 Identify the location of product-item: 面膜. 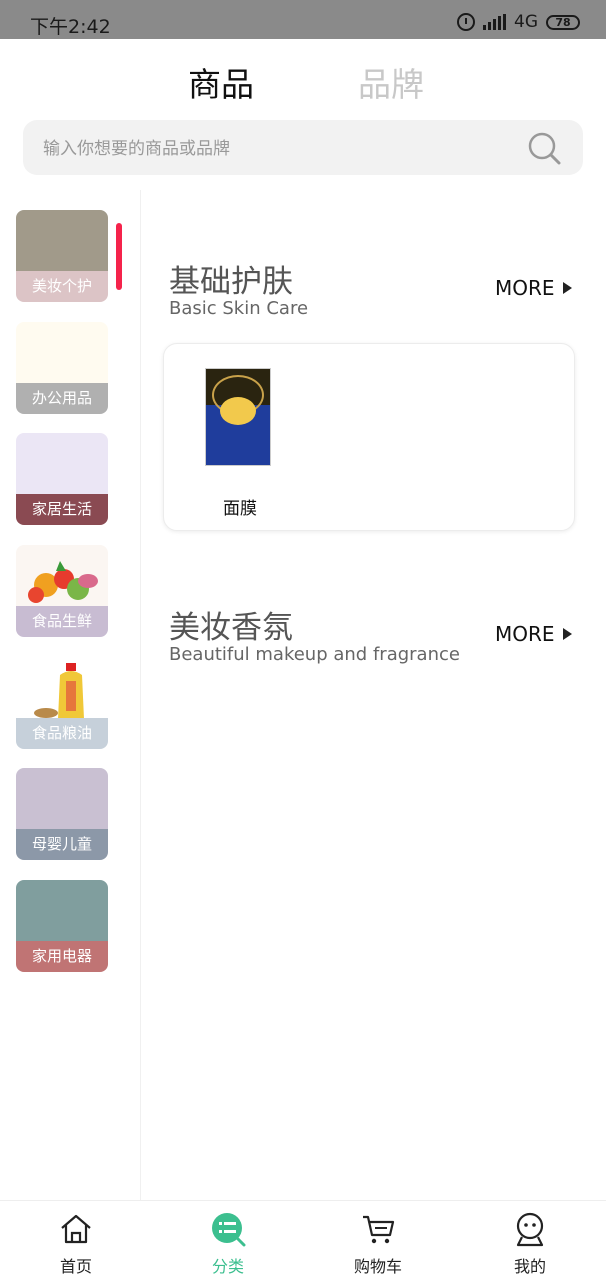
(240, 443).